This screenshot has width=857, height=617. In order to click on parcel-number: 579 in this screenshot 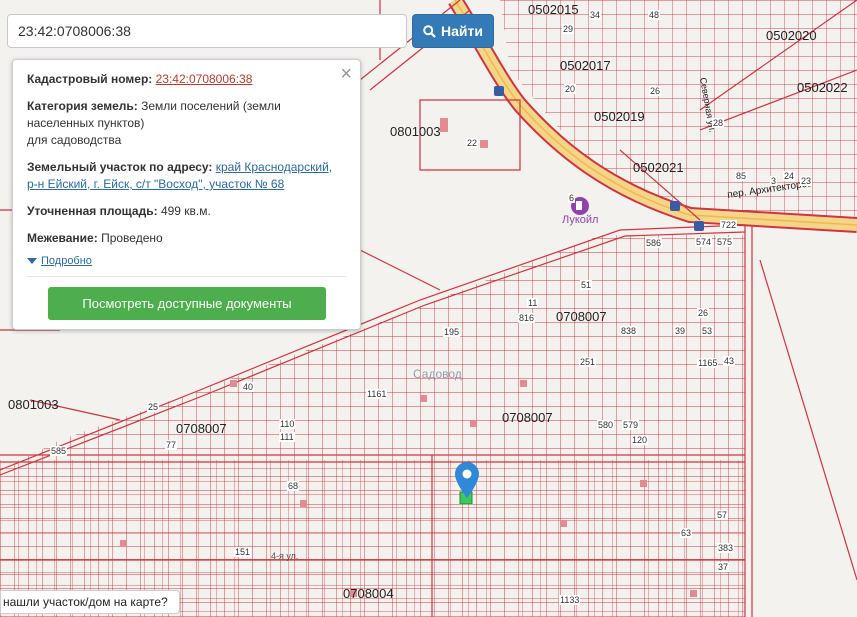, I will do `click(631, 425)`.